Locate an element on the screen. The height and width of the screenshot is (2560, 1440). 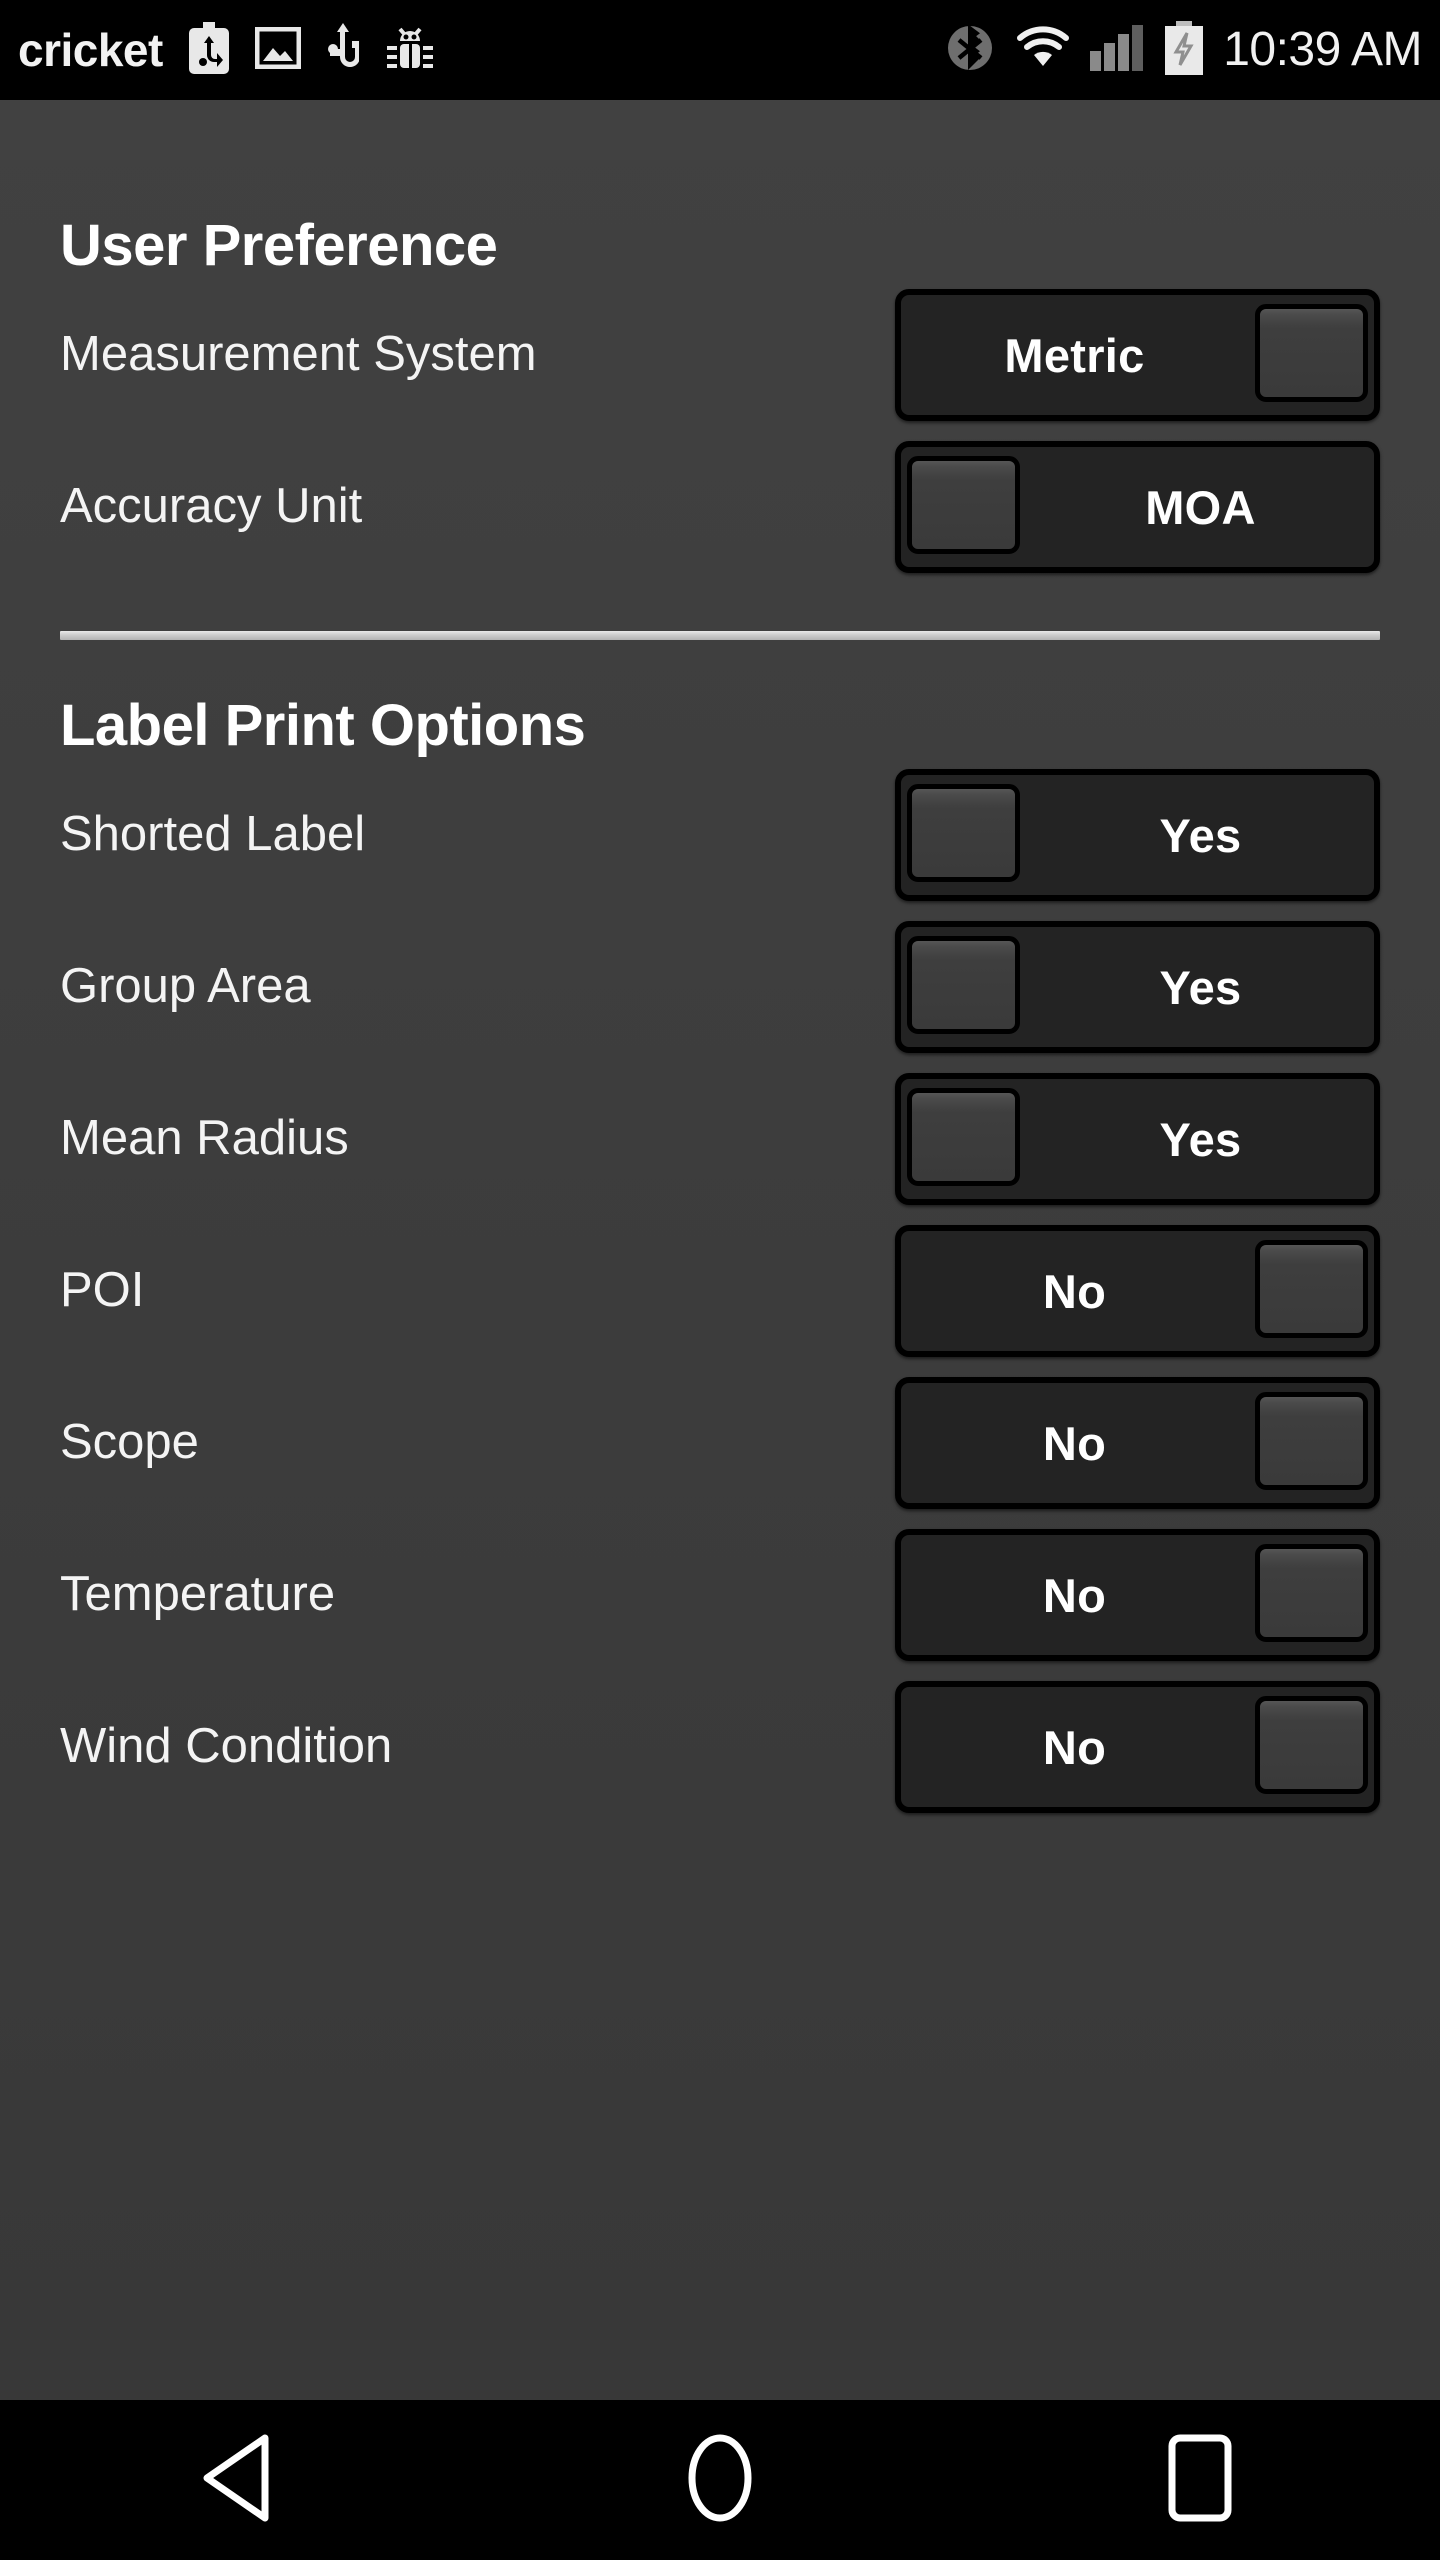
carrier-label: cricket is located at coordinates (90, 50).